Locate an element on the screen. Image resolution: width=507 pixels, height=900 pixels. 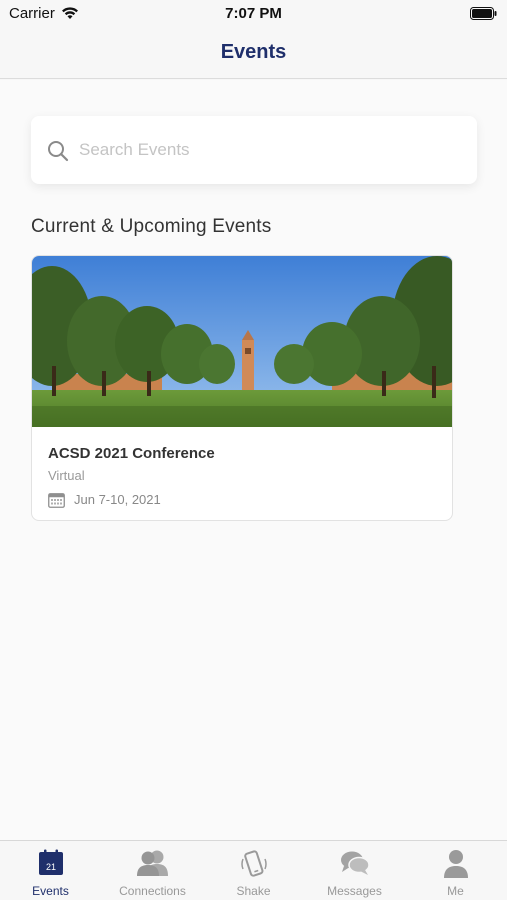
tab-label: Events is located at coordinates (50, 891).